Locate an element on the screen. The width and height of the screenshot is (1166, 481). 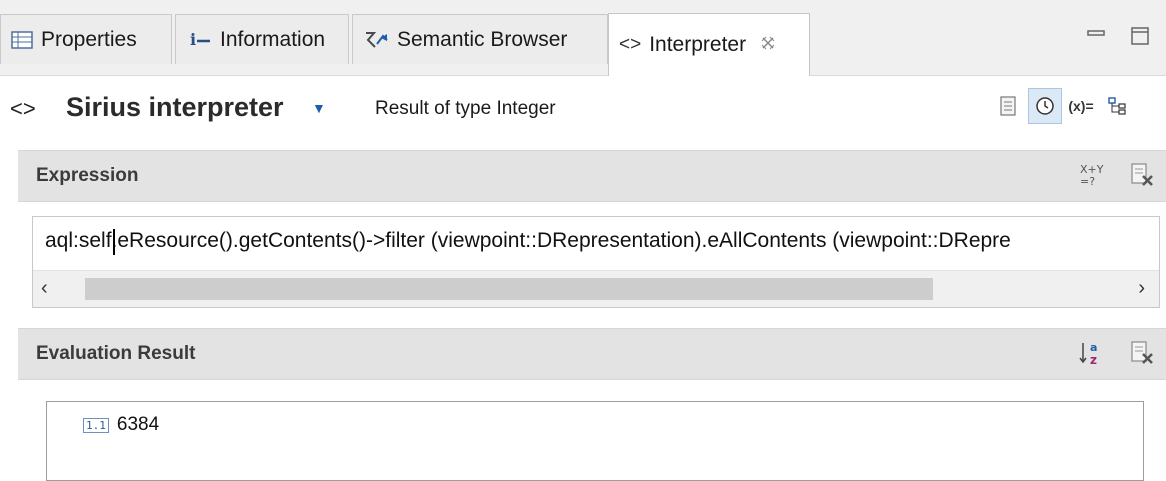
sort-button: a z is located at coordinates (1092, 355).